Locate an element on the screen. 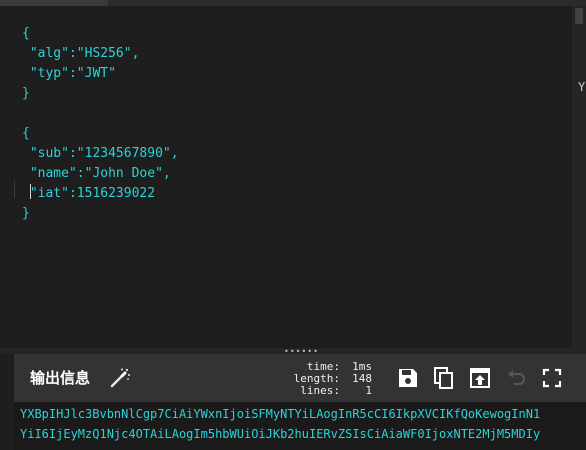 The width and height of the screenshot is (586, 450). output-title: 输出信息 is located at coordinates (60, 378).